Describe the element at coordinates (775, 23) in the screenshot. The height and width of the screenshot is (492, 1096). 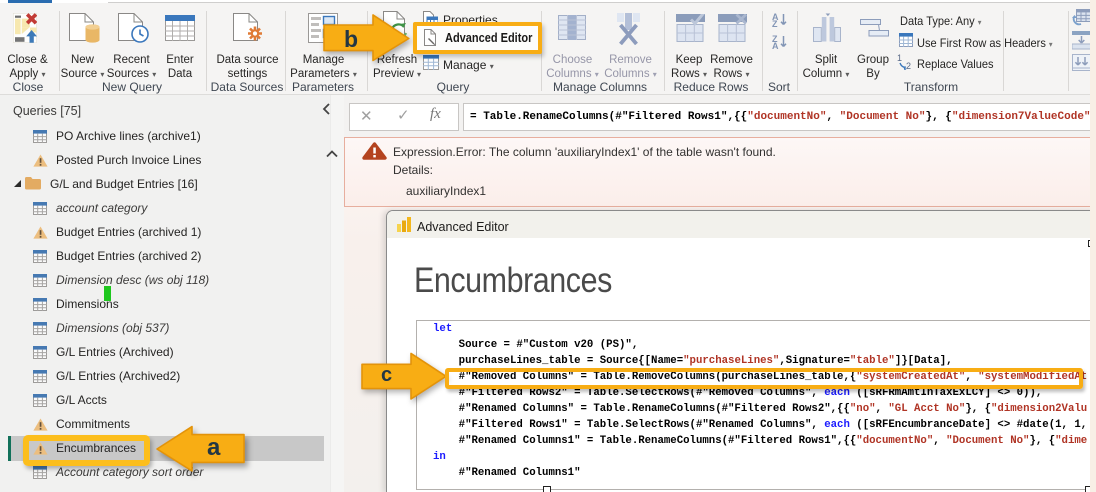
I see `svg-text: Z` at that location.